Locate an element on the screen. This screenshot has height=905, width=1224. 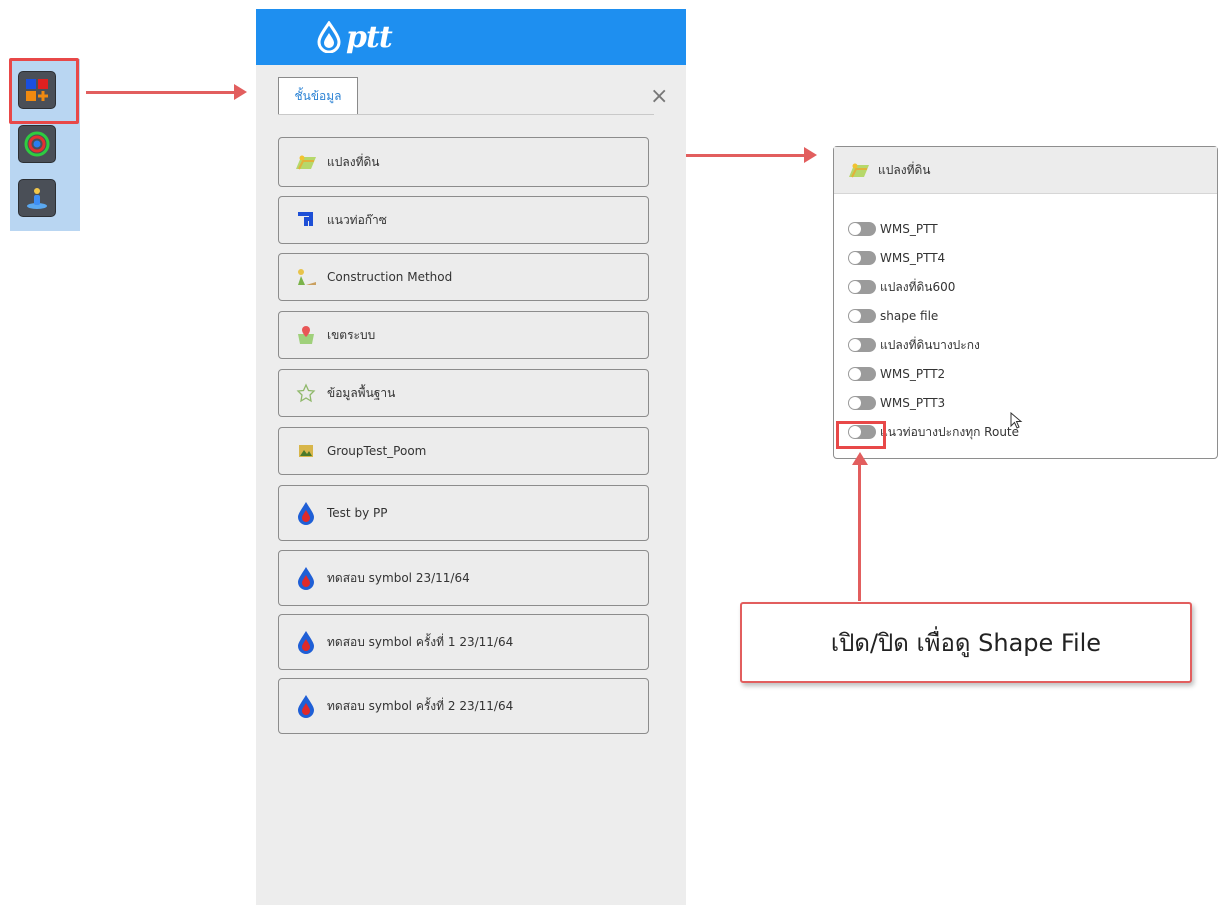
construction-icon is located at coordinates (306, 277).